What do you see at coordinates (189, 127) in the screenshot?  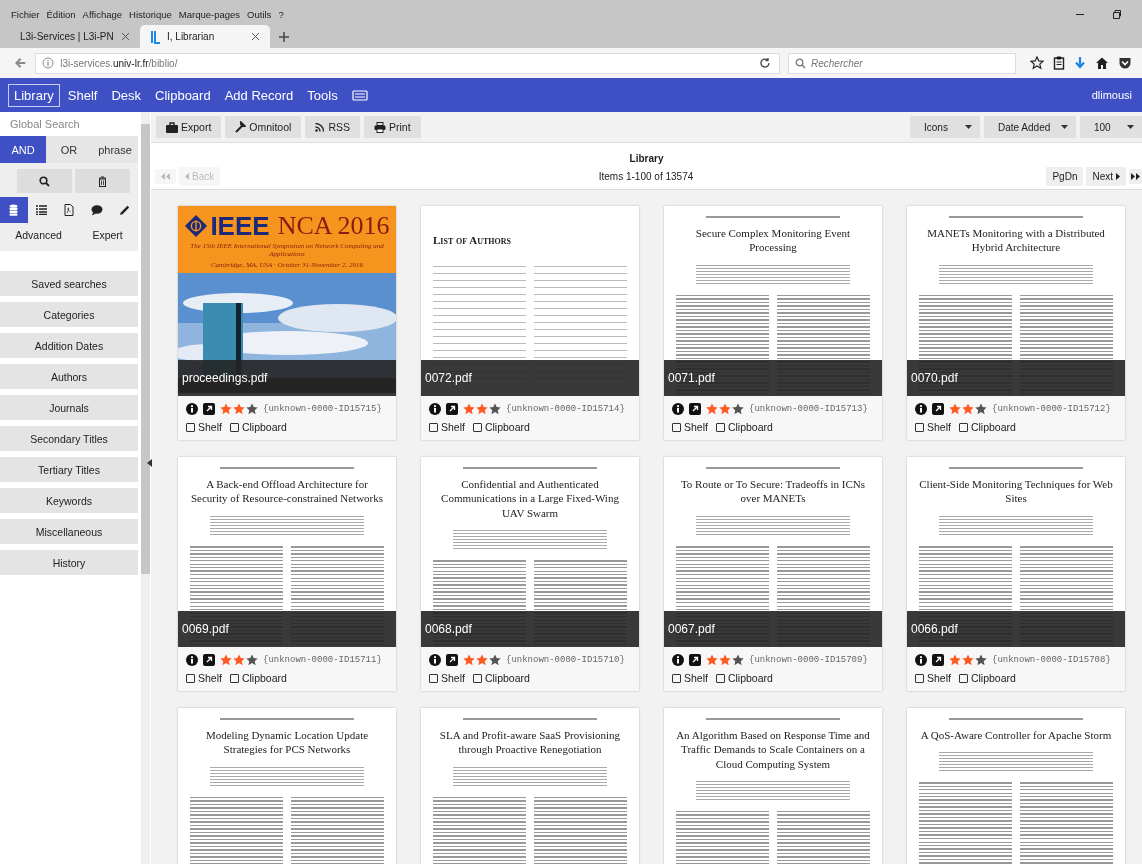 I see `export-button: Export` at bounding box center [189, 127].